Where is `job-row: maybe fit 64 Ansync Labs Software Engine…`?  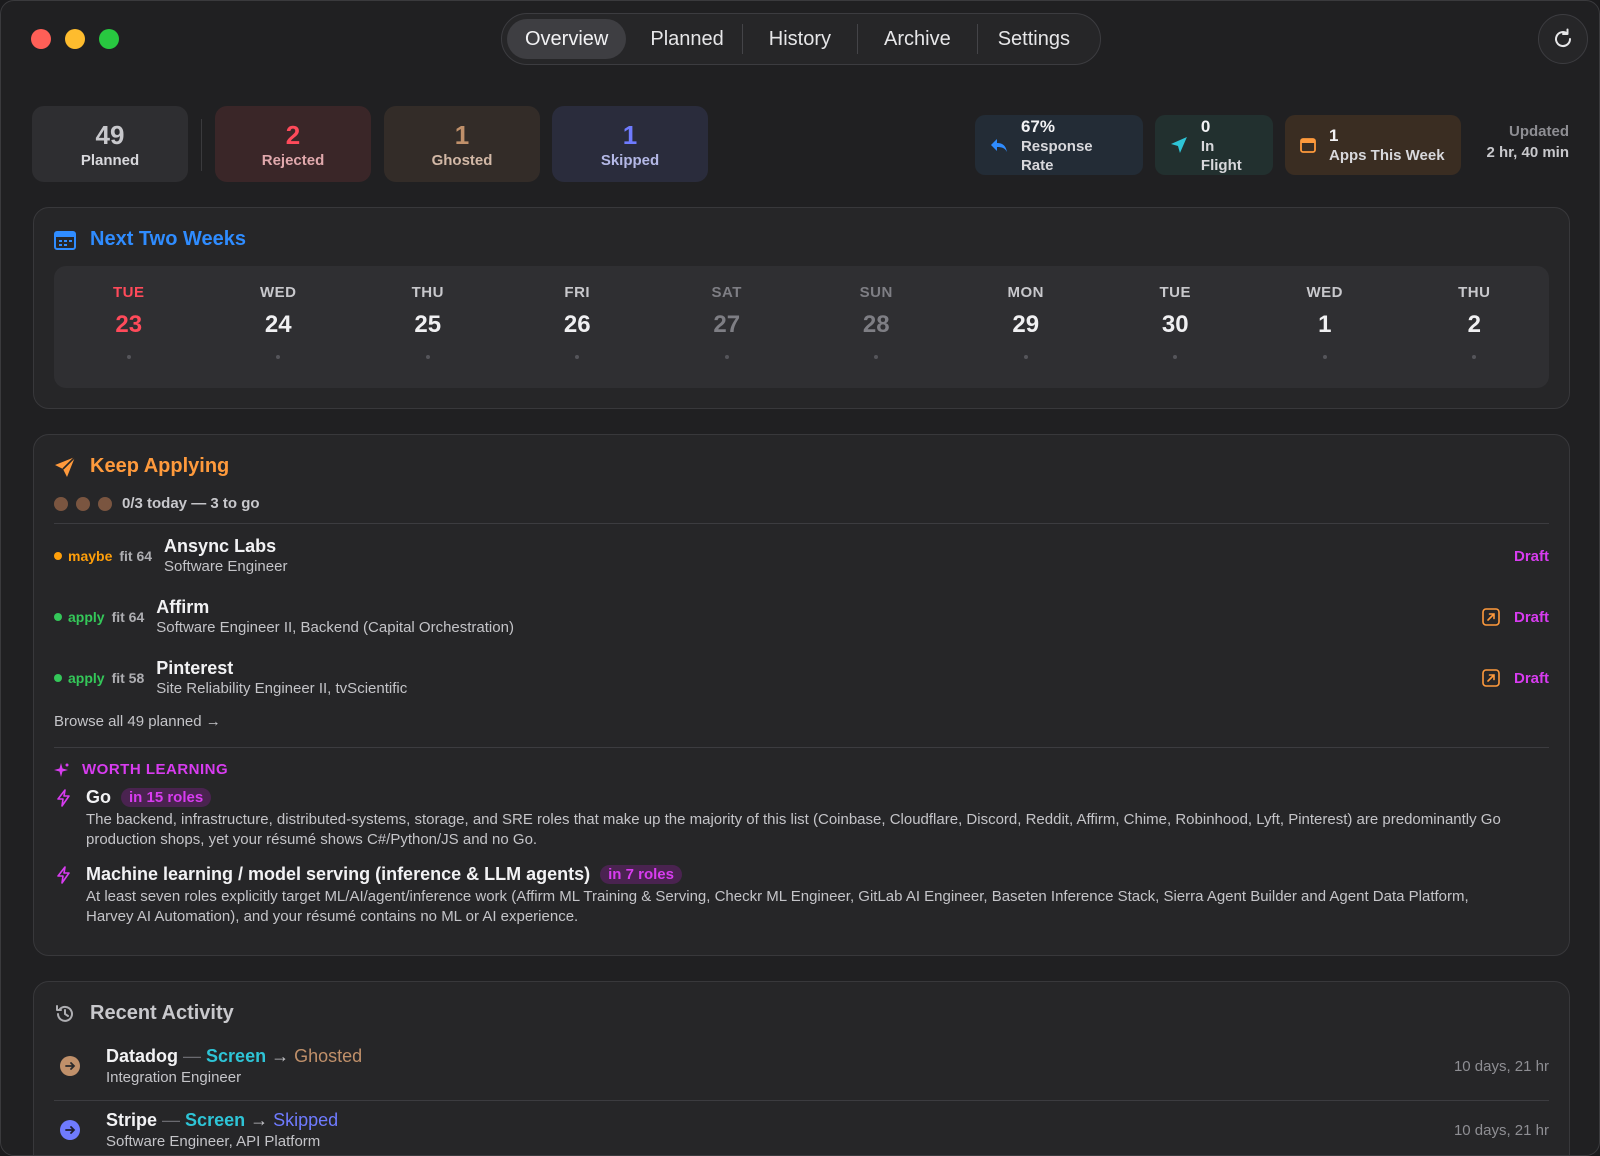 job-row: maybe fit 64 Ansync Labs Software Engine… is located at coordinates (801, 556).